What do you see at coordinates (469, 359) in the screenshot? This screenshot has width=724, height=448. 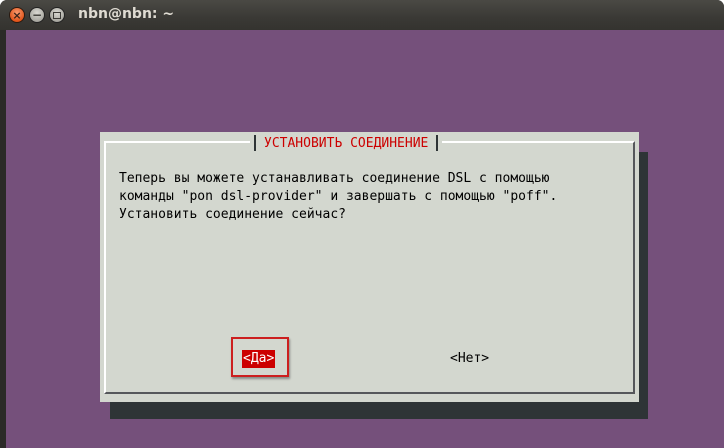 I see `no-button: <Нет>` at bounding box center [469, 359].